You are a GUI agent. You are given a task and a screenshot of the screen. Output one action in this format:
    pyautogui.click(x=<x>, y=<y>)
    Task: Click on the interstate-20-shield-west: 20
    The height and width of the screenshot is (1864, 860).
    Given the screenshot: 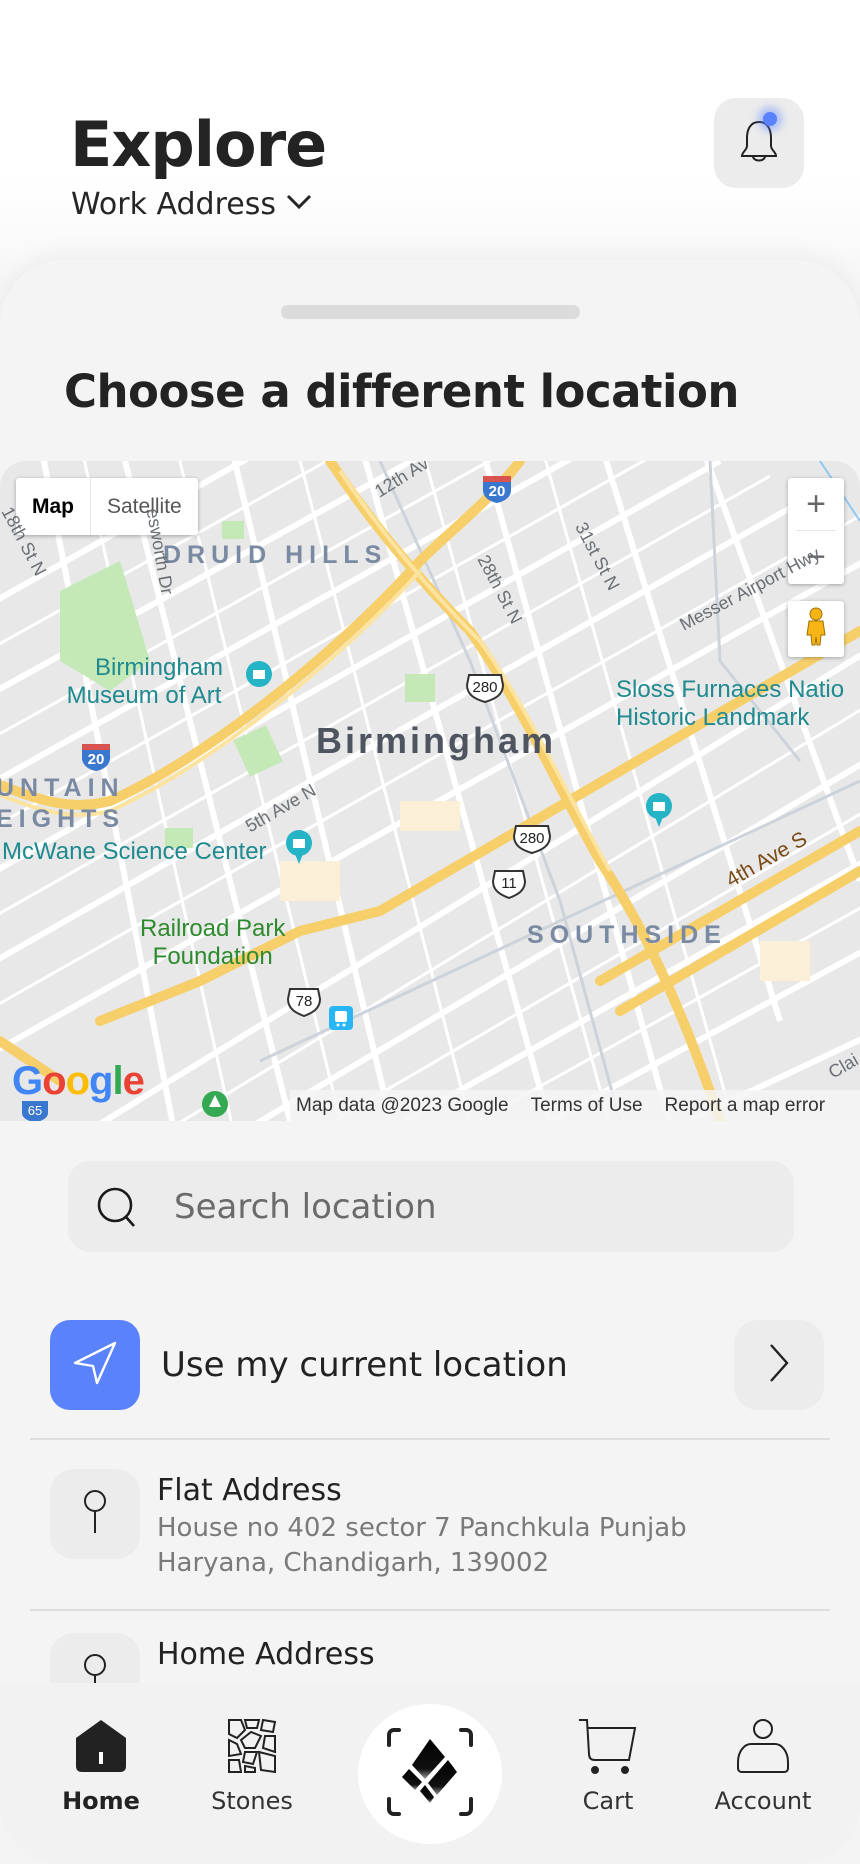 What is the action you would take?
    pyautogui.click(x=96, y=759)
    